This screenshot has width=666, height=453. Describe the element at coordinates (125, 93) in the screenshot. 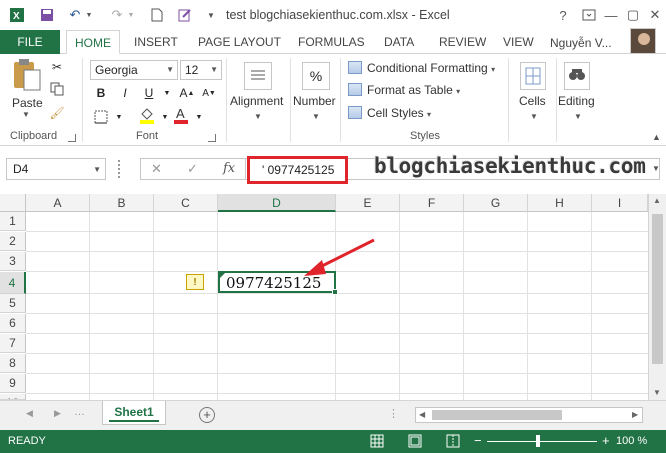

I see `italic-button: I` at that location.